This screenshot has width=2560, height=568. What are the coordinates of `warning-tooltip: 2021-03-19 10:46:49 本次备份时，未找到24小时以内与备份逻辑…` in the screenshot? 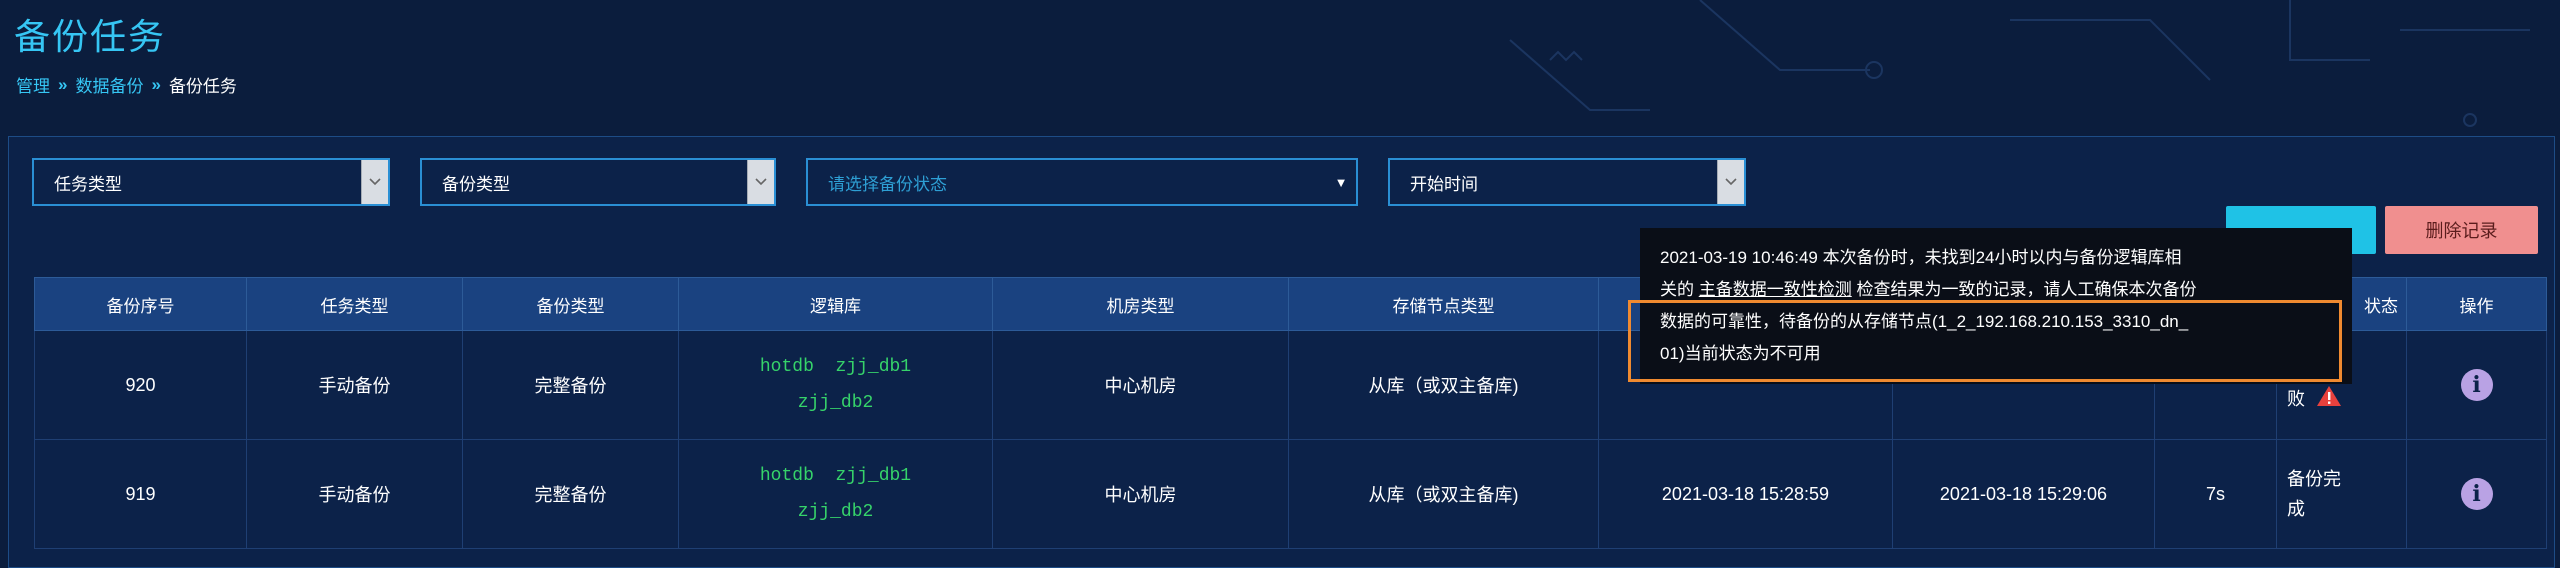 It's located at (1996, 306).